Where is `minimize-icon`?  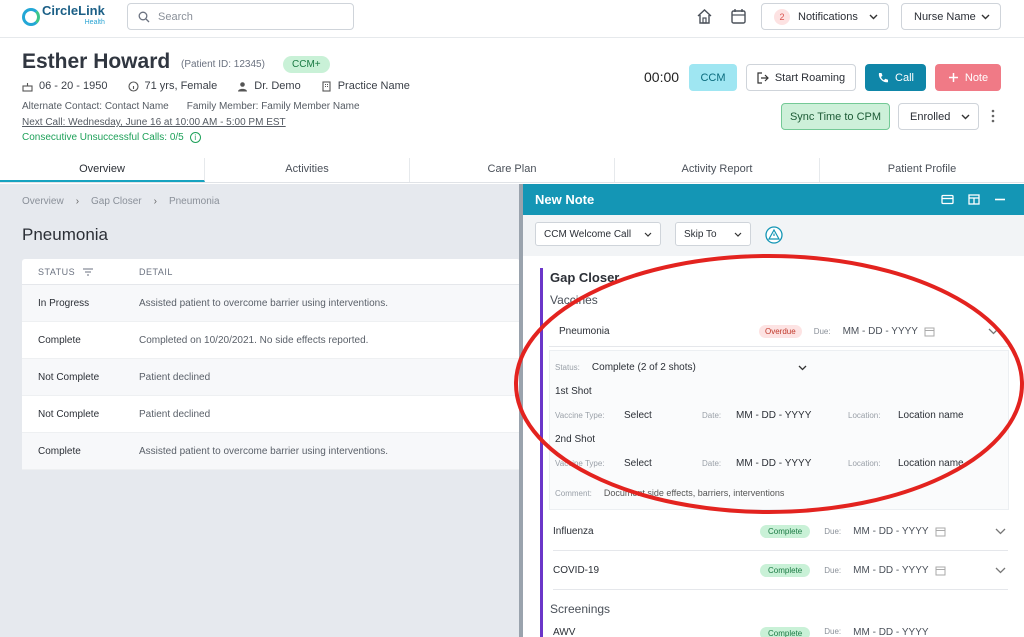
minimize-icon is located at coordinates (1000, 199).